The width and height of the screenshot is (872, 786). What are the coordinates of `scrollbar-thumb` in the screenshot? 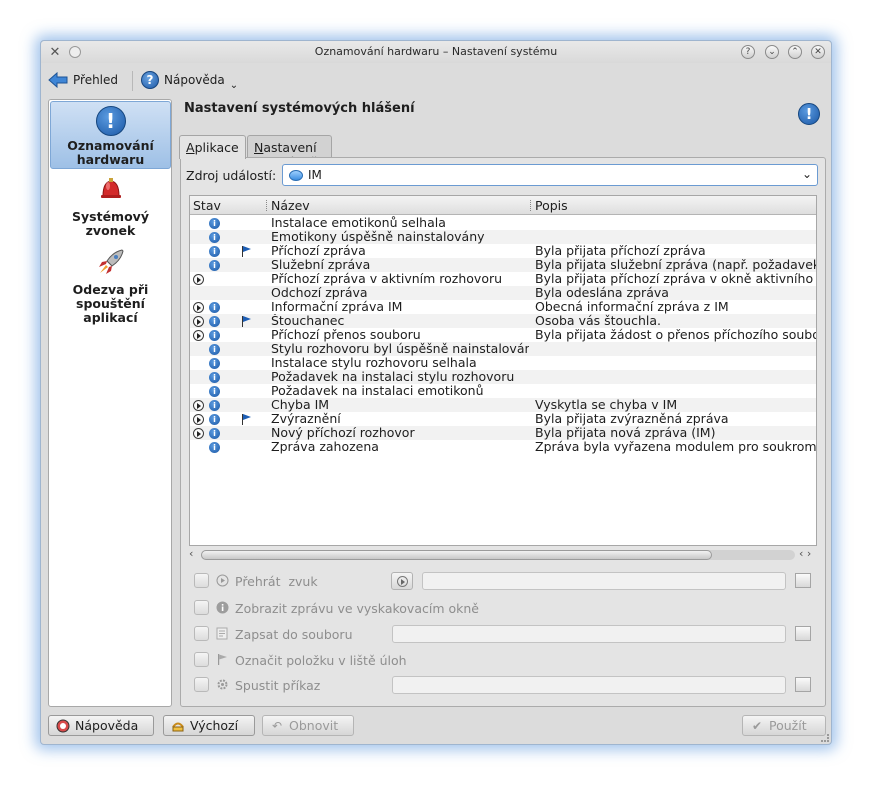 It's located at (456, 555).